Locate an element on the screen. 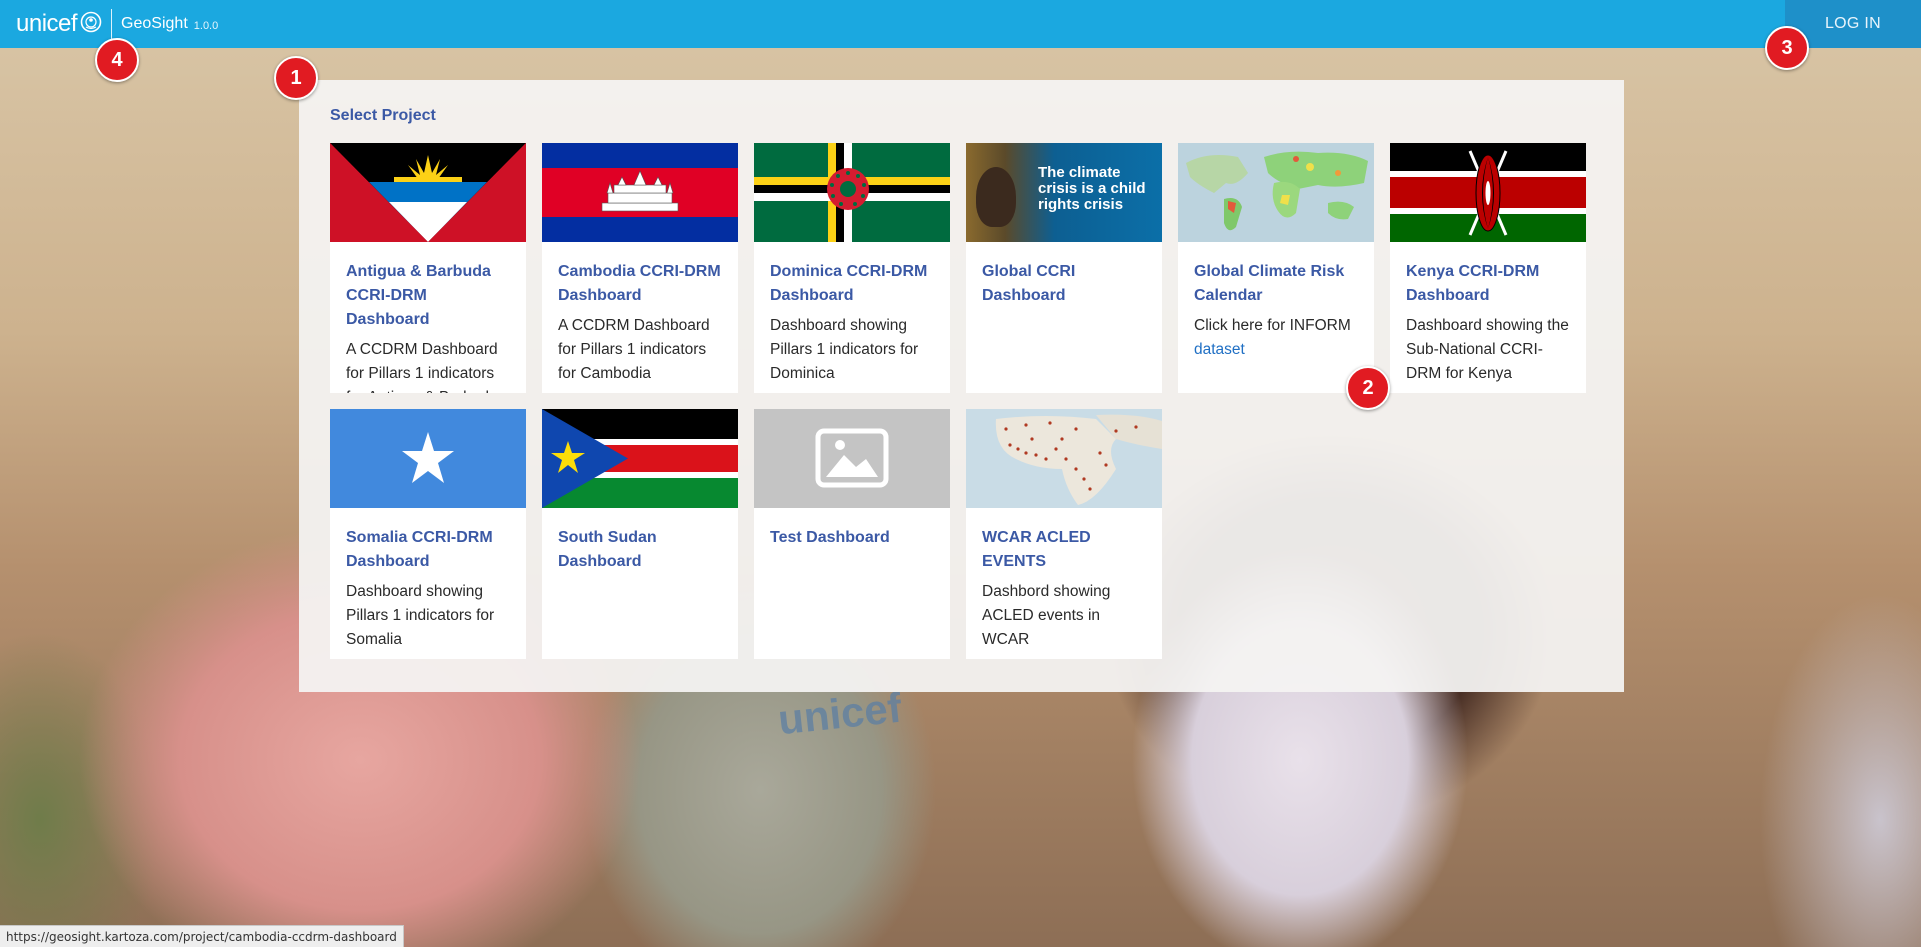 The width and height of the screenshot is (1921, 947). south-sudan-flag-image is located at coordinates (640, 458).